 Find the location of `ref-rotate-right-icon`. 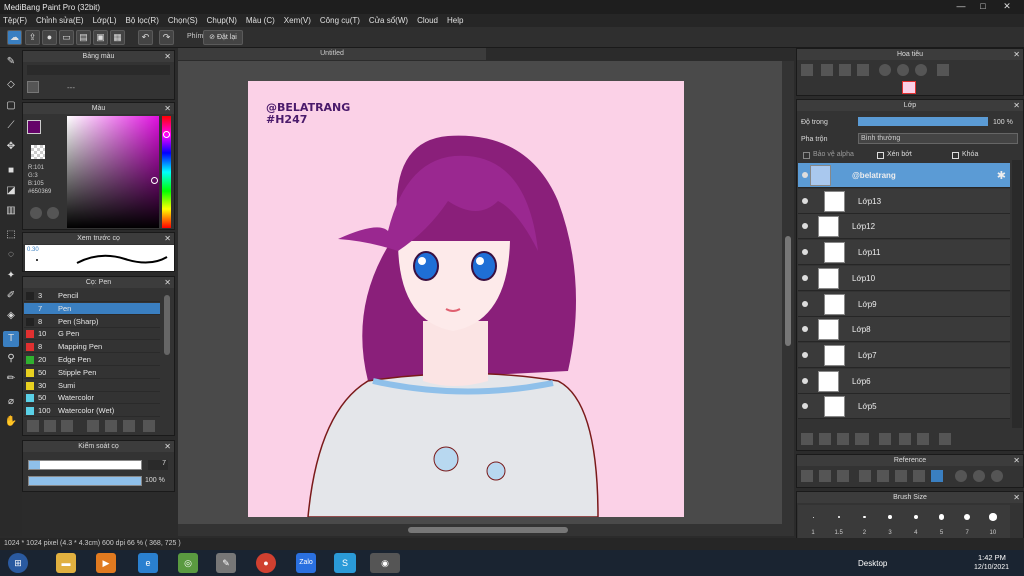

ref-rotate-right-icon is located at coordinates (979, 476).